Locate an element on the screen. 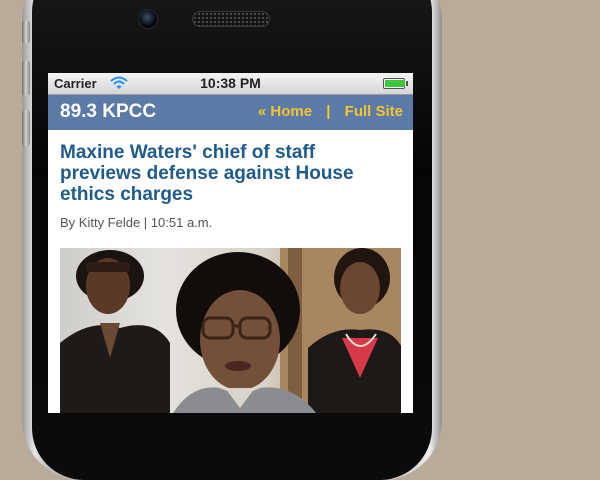 The image size is (600, 480). battery-icon is located at coordinates (395, 83).